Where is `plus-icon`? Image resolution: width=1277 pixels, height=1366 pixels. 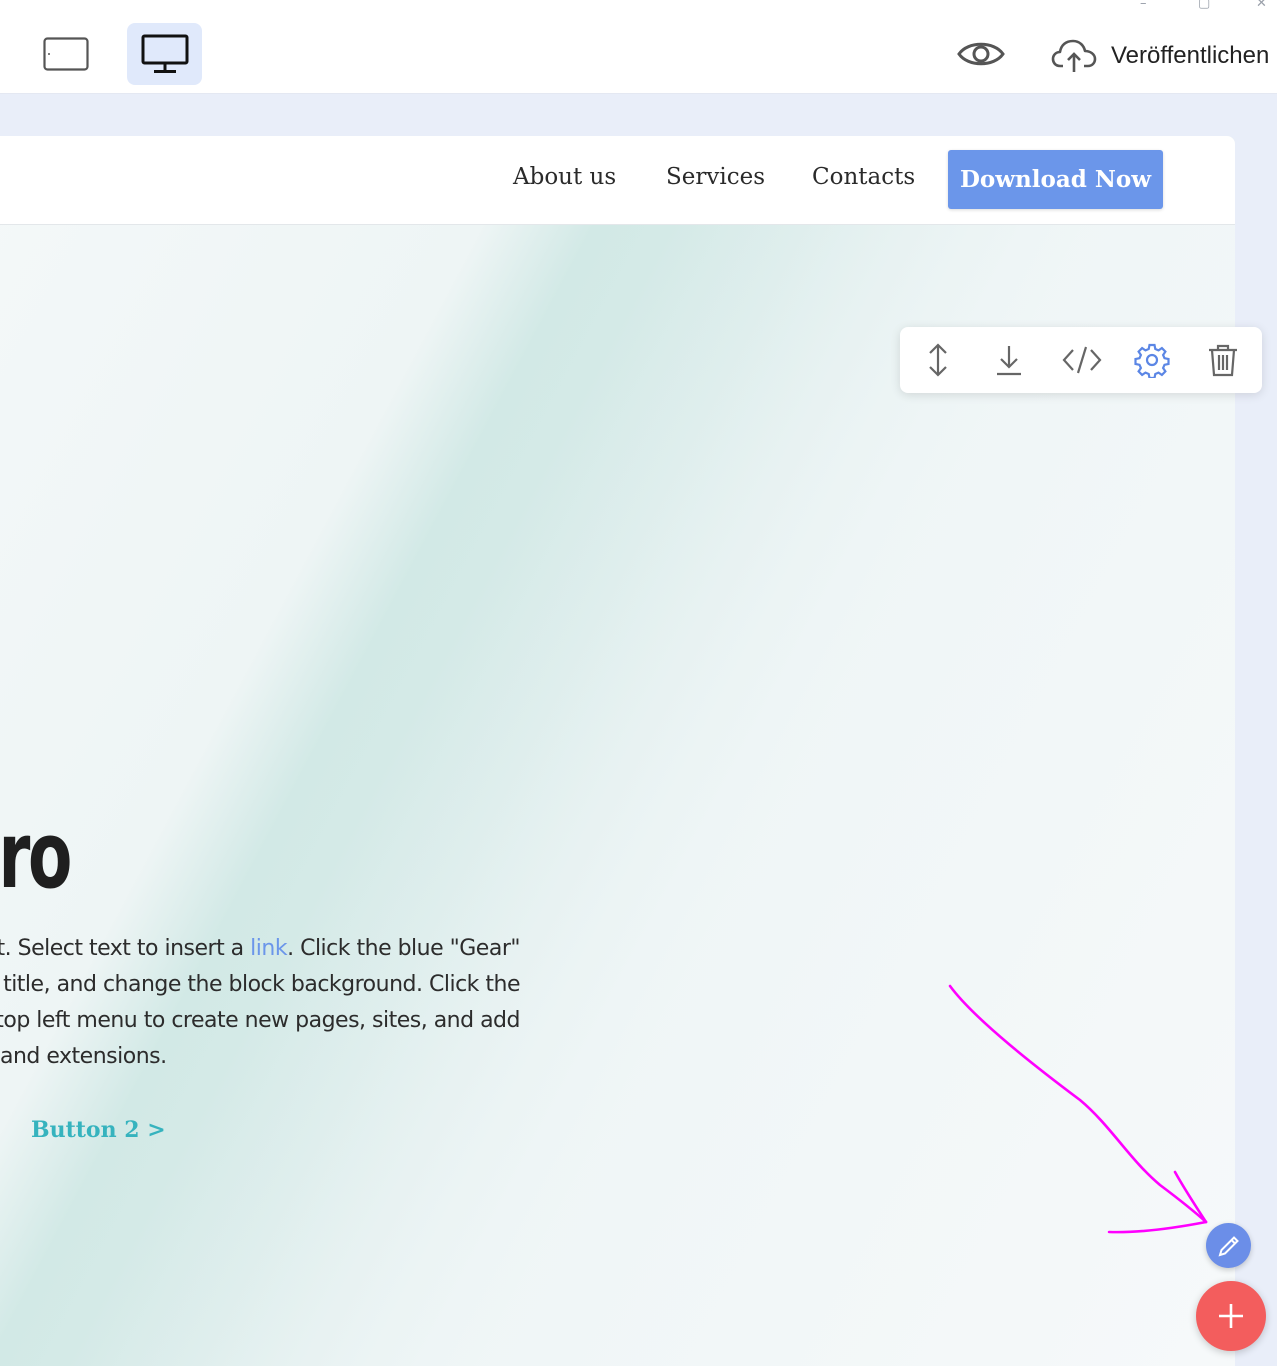 plus-icon is located at coordinates (1231, 1316).